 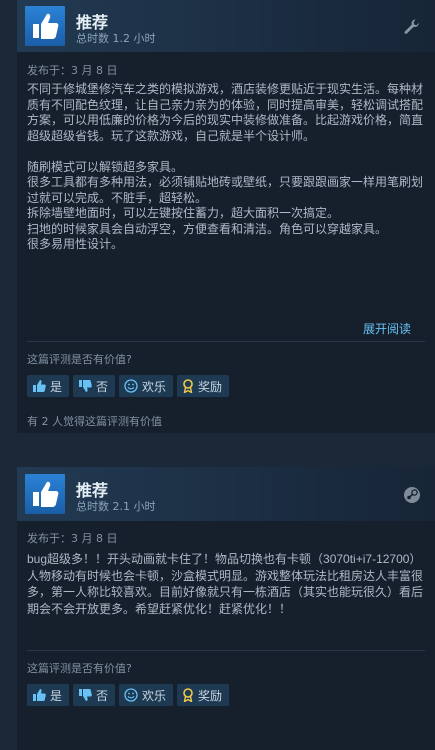 I want to click on text-fade-overlay, so click(x=226, y=287).